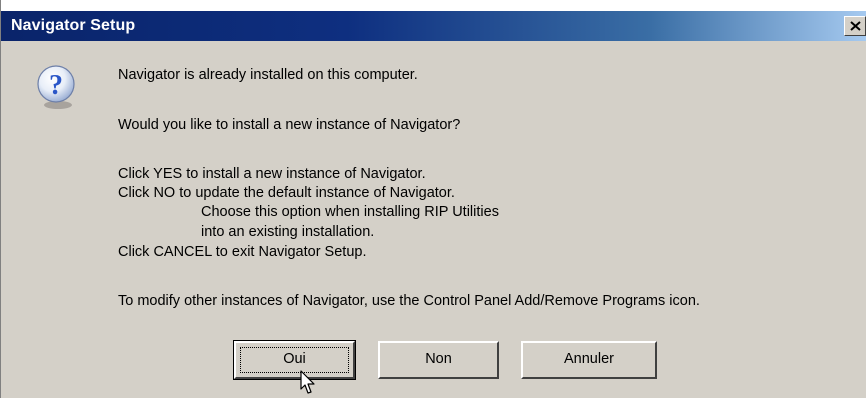  Describe the element at coordinates (307, 382) in the screenshot. I see `mouse-cursor-icon` at that location.